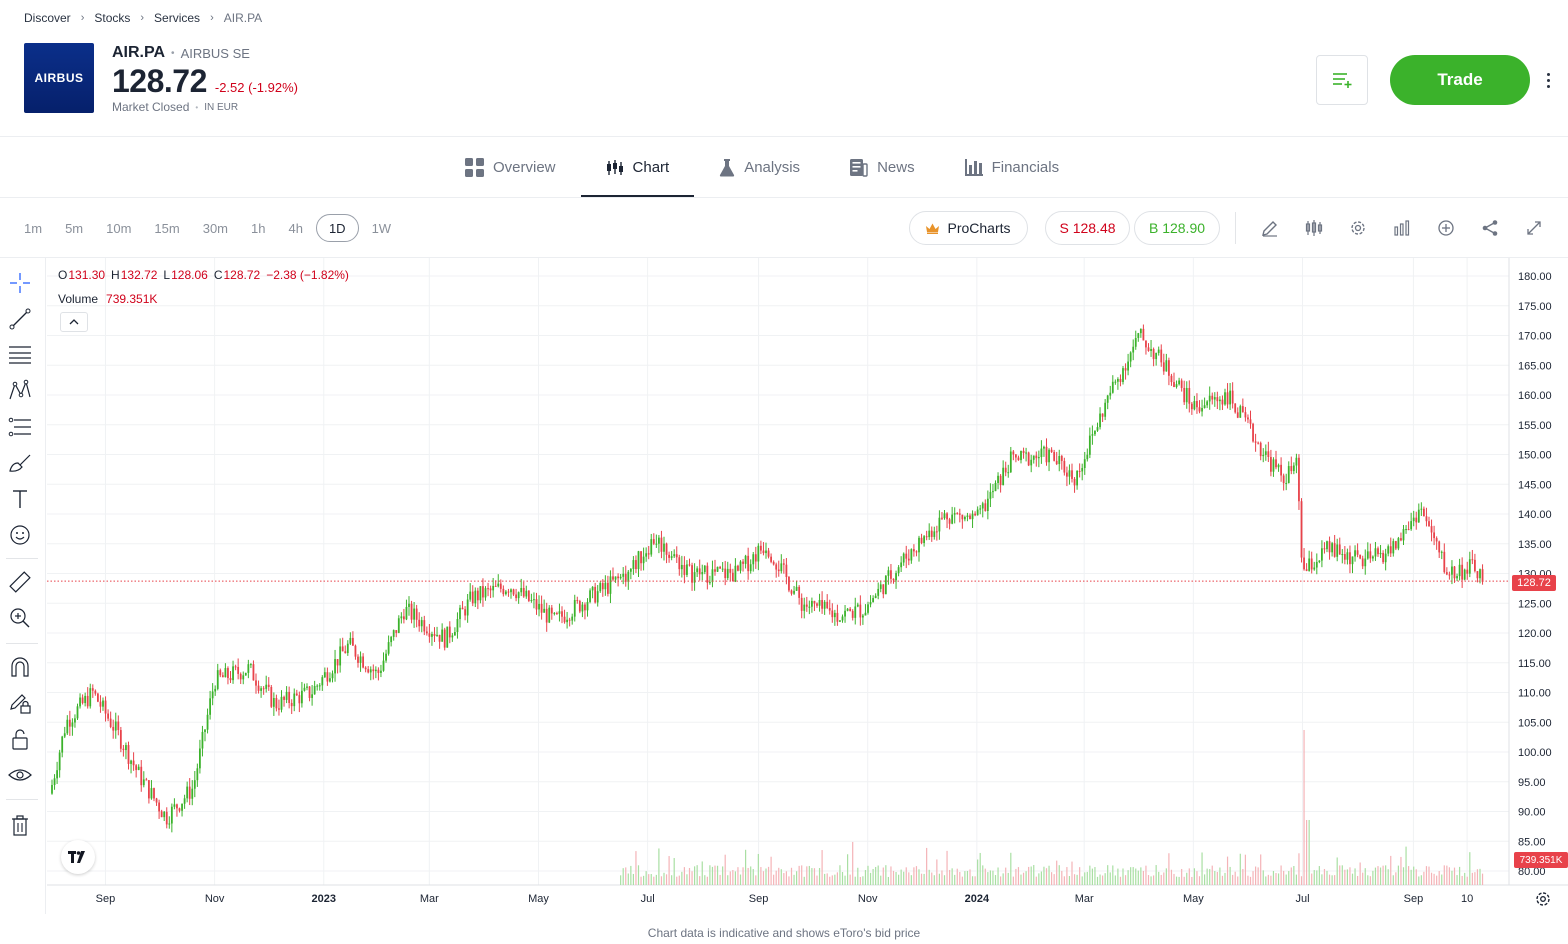  Describe the element at coordinates (20, 355) in the screenshot. I see `fib-retracement-icon` at that location.